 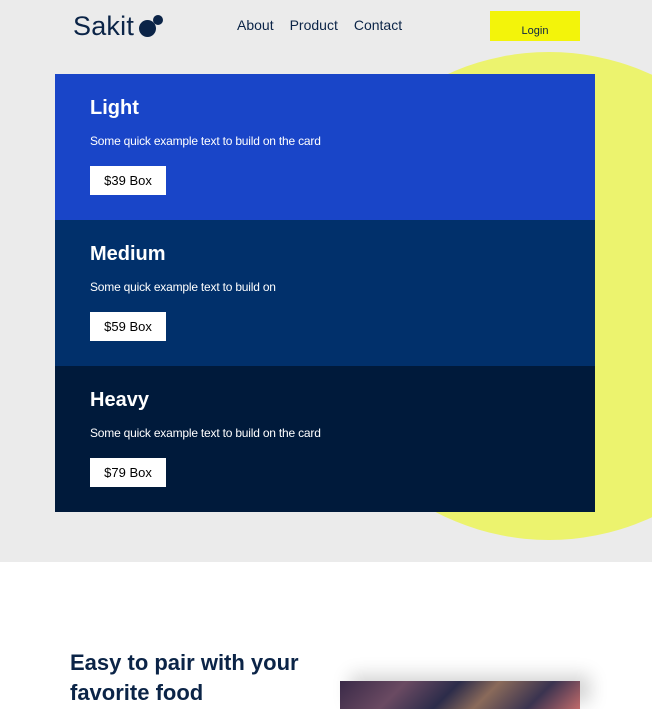 What do you see at coordinates (119, 400) in the screenshot?
I see `card-title: Heavy` at bounding box center [119, 400].